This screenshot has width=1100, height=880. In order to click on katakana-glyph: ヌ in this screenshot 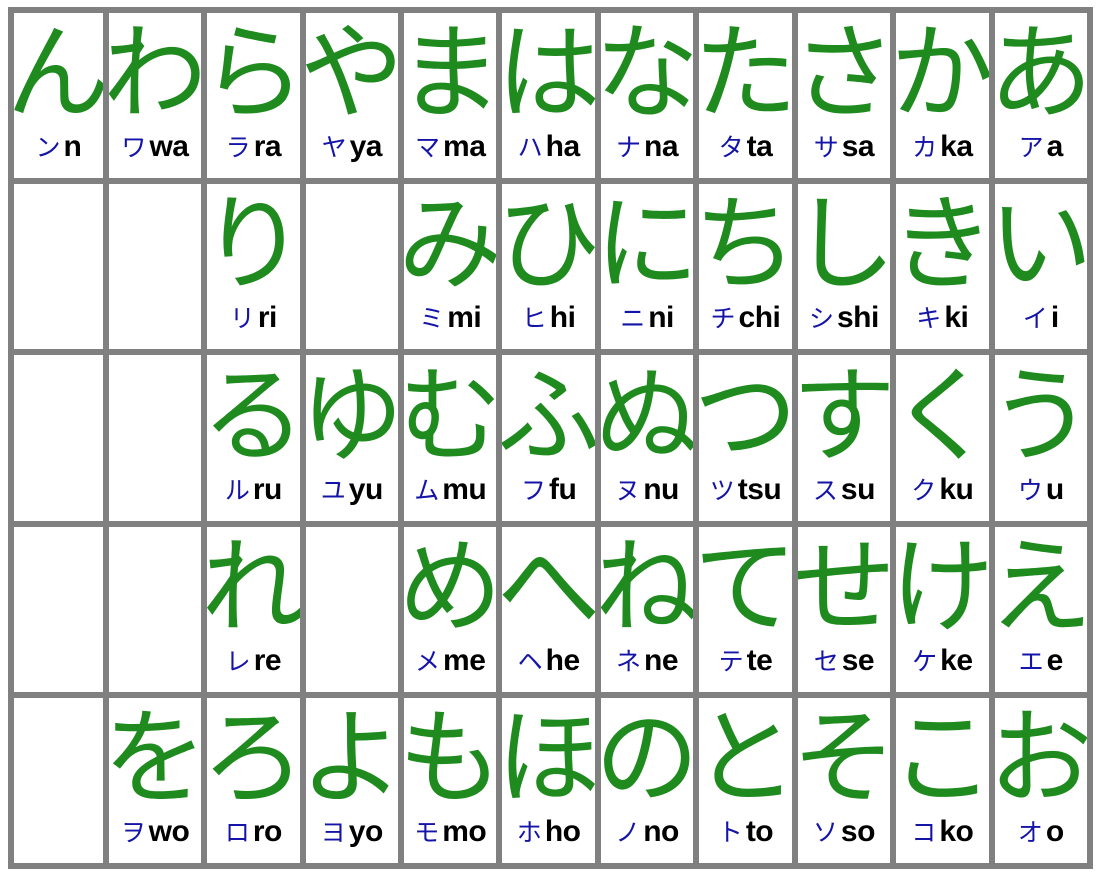, I will do `click(628, 490)`.